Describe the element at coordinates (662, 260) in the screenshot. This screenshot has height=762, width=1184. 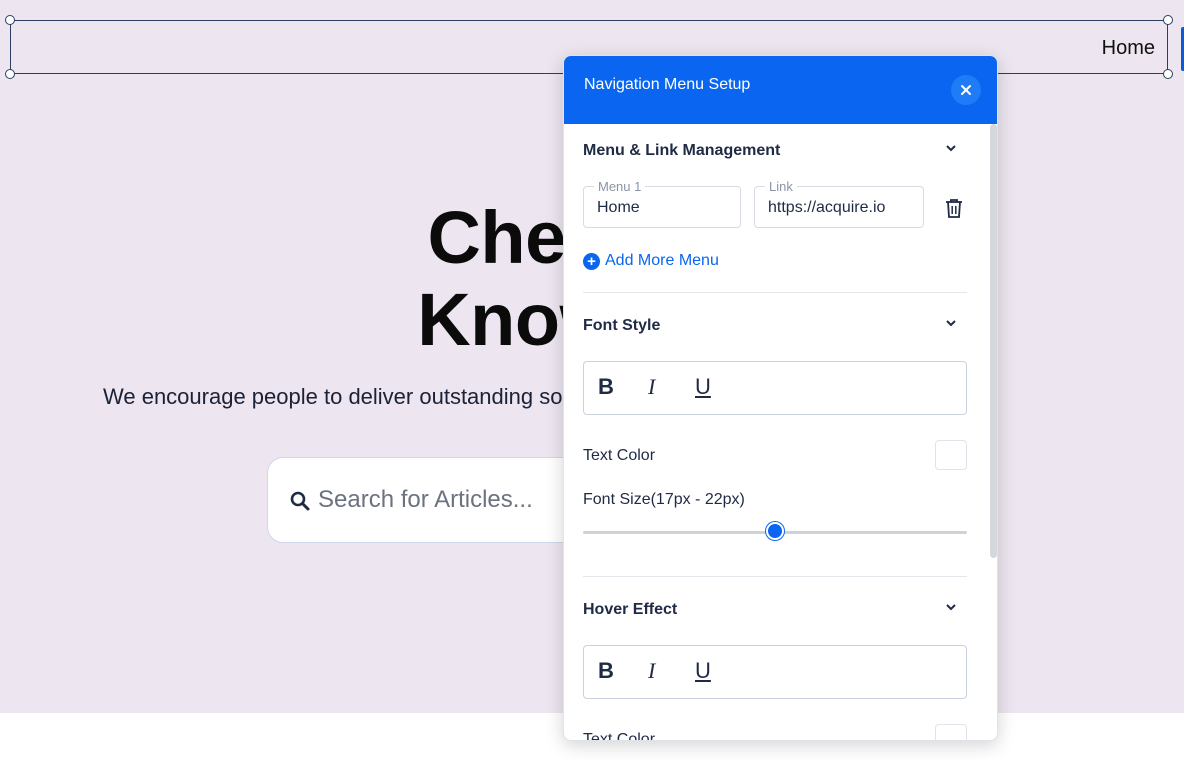
I see `add-more-menu-label: Add More Menu` at that location.